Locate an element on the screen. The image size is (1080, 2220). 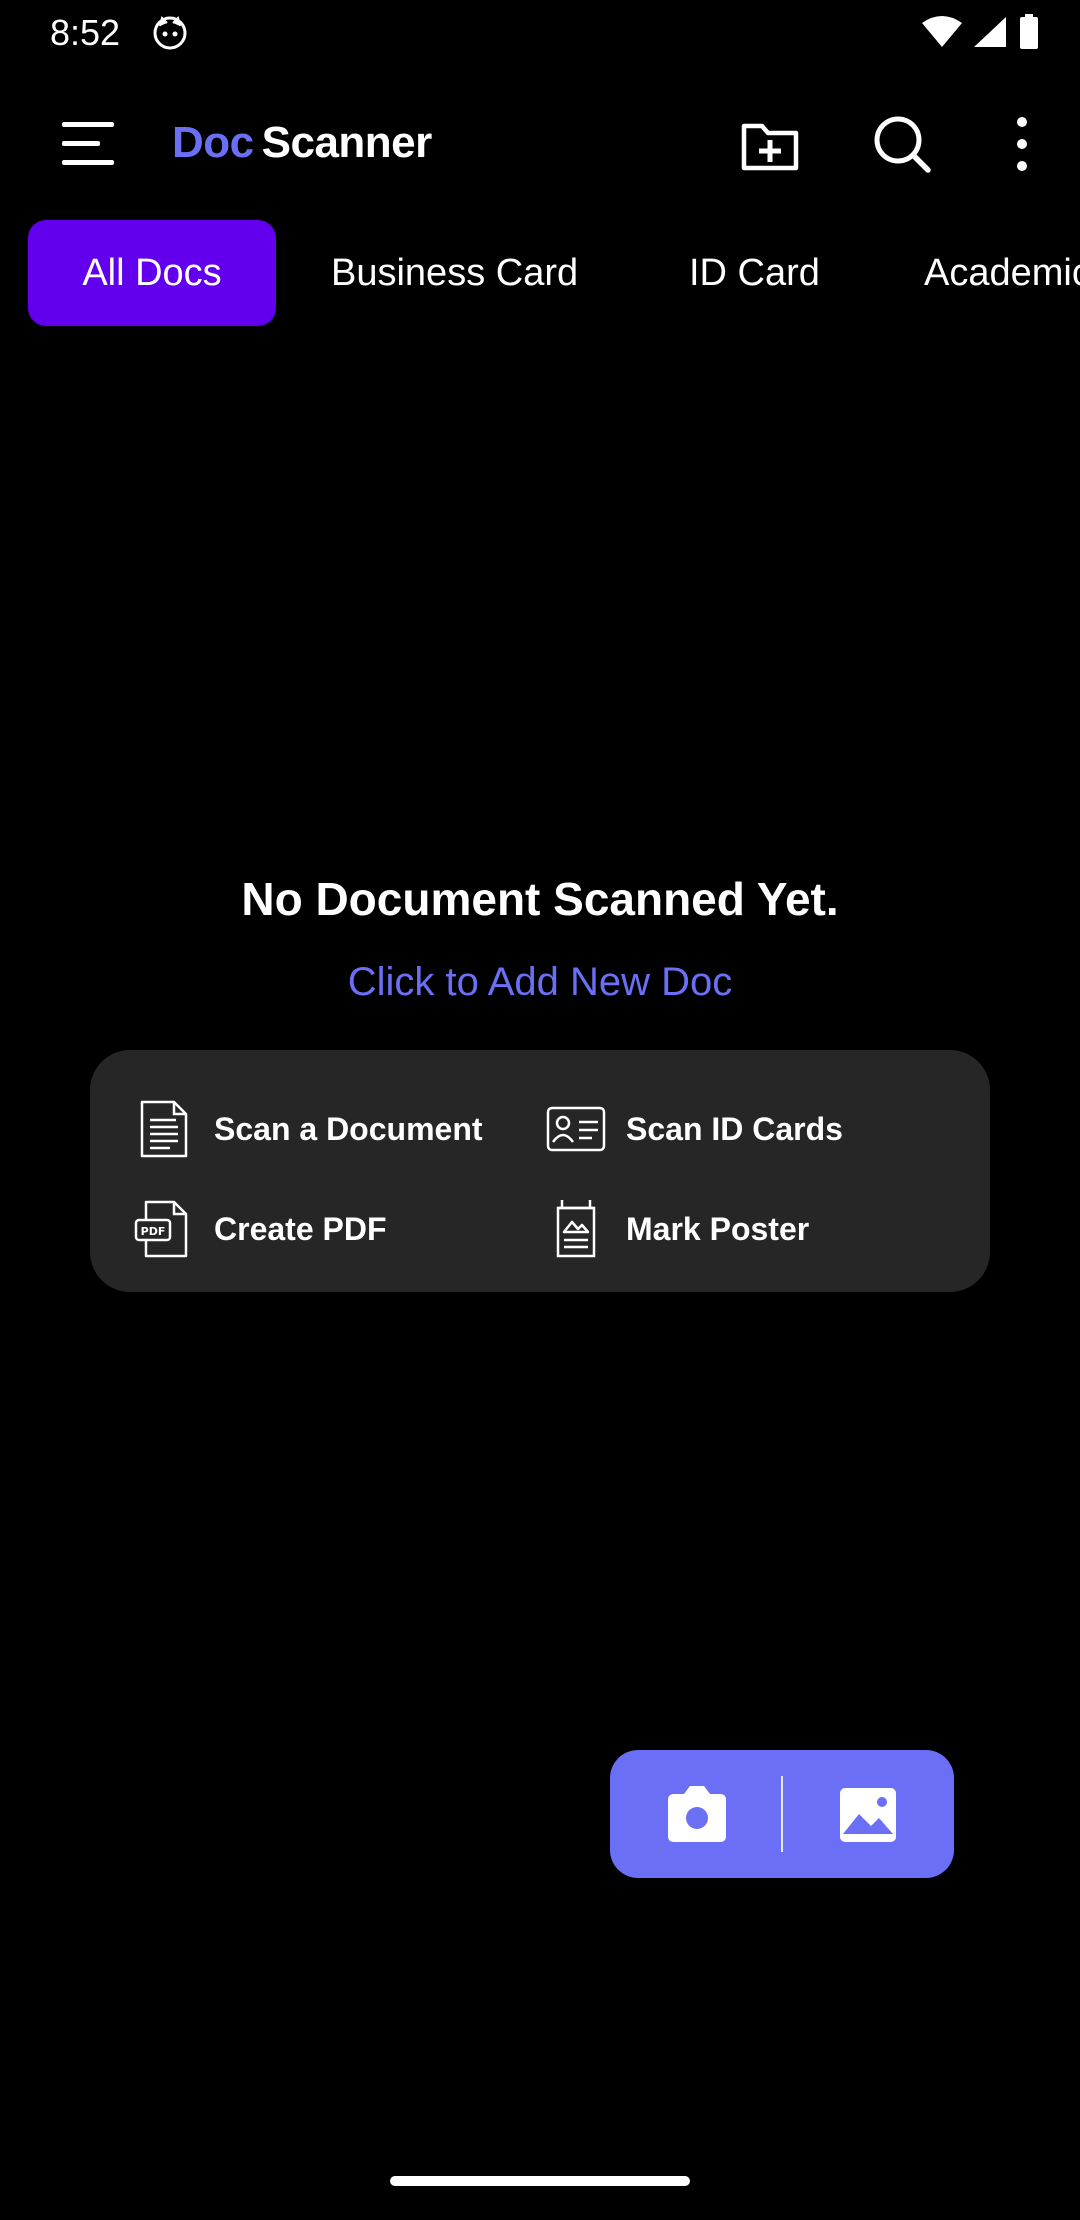
tab-all-docs: All Docs is located at coordinates (152, 273).